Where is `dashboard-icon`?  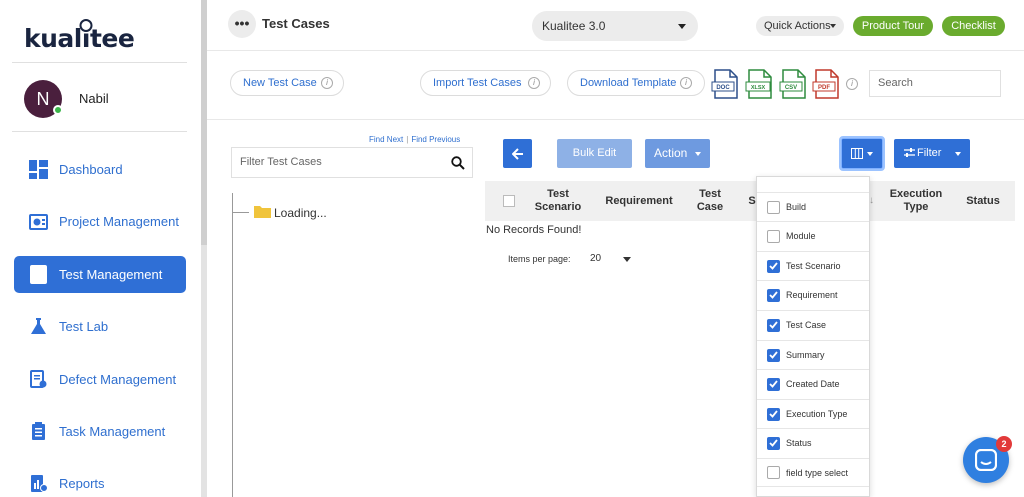 dashboard-icon is located at coordinates (38, 170).